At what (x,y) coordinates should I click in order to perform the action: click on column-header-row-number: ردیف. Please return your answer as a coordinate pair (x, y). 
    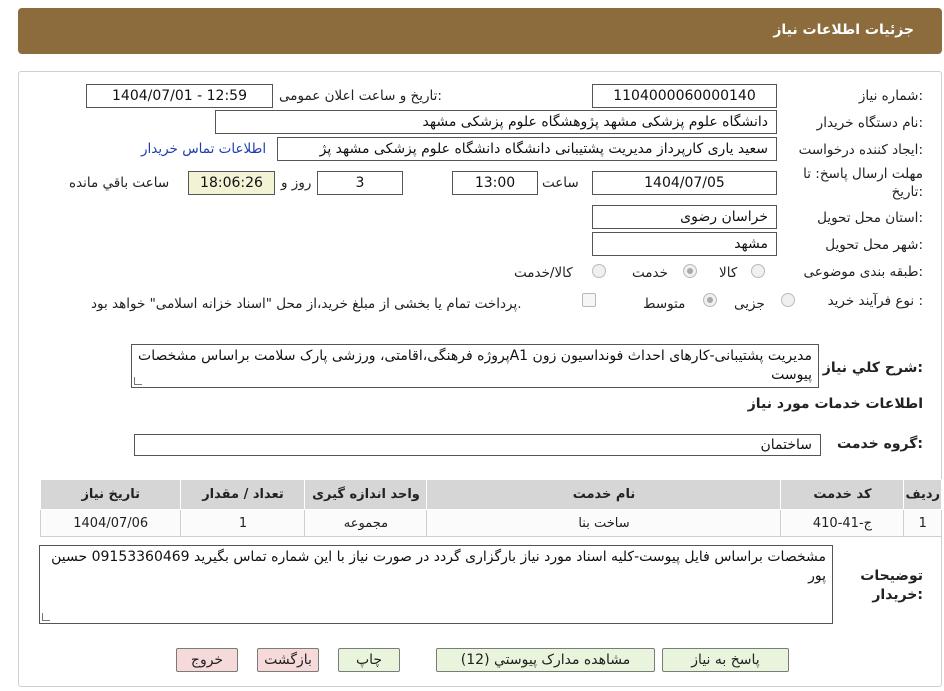
    Looking at the image, I should click on (922, 494).